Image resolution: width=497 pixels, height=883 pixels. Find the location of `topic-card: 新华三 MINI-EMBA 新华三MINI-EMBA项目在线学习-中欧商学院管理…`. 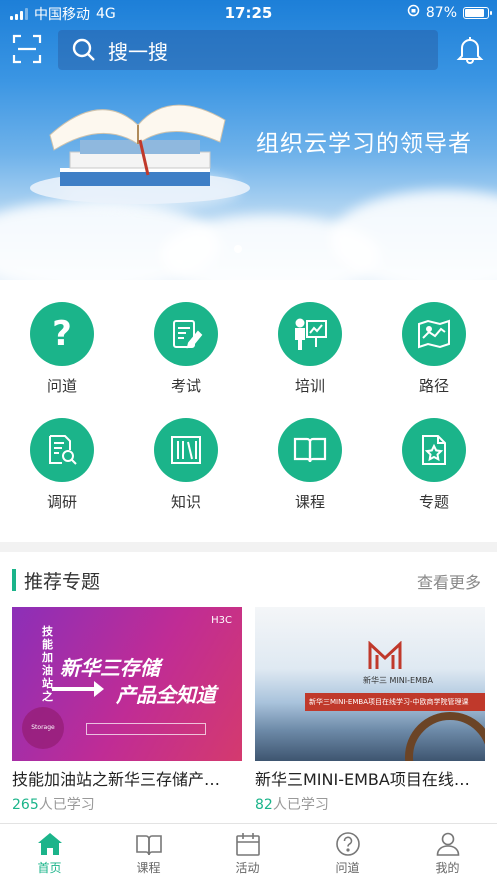

topic-card: 新华三 MINI-EMBA 新华三MINI-EMBA项目在线学习-中欧商学院管理… is located at coordinates (370, 710).